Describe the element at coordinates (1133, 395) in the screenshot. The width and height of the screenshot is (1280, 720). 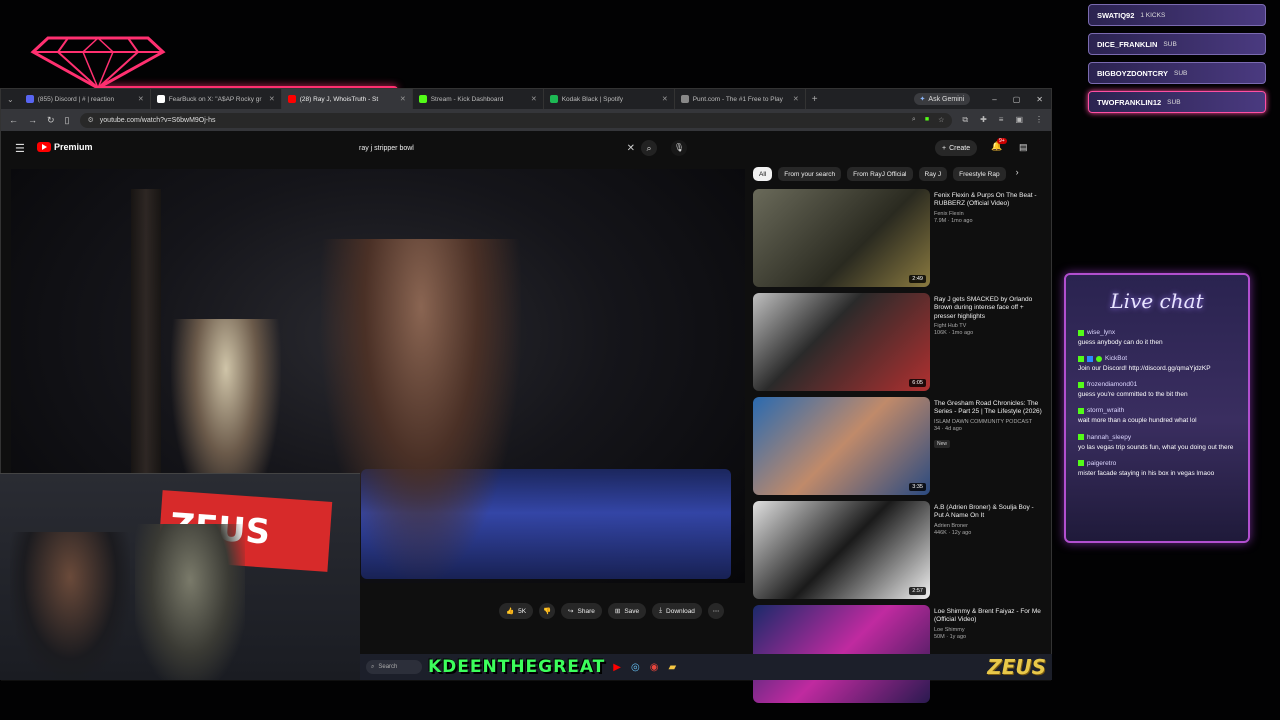
I see `chat-text: guess you're committed to the bit then` at that location.